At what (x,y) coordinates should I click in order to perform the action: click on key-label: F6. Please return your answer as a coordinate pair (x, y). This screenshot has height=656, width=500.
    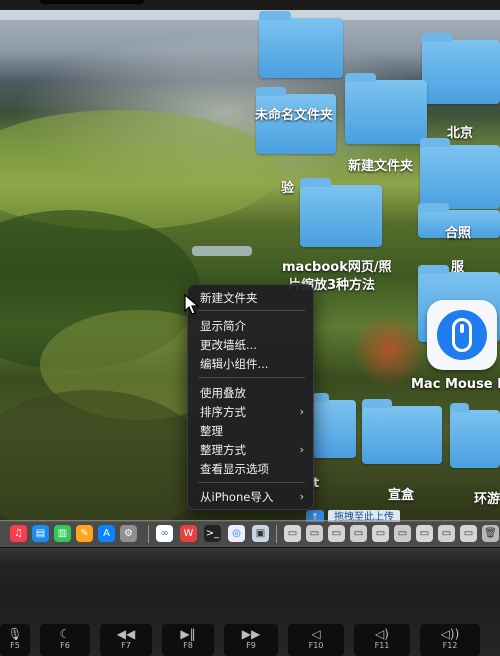
    Looking at the image, I should click on (65, 645).